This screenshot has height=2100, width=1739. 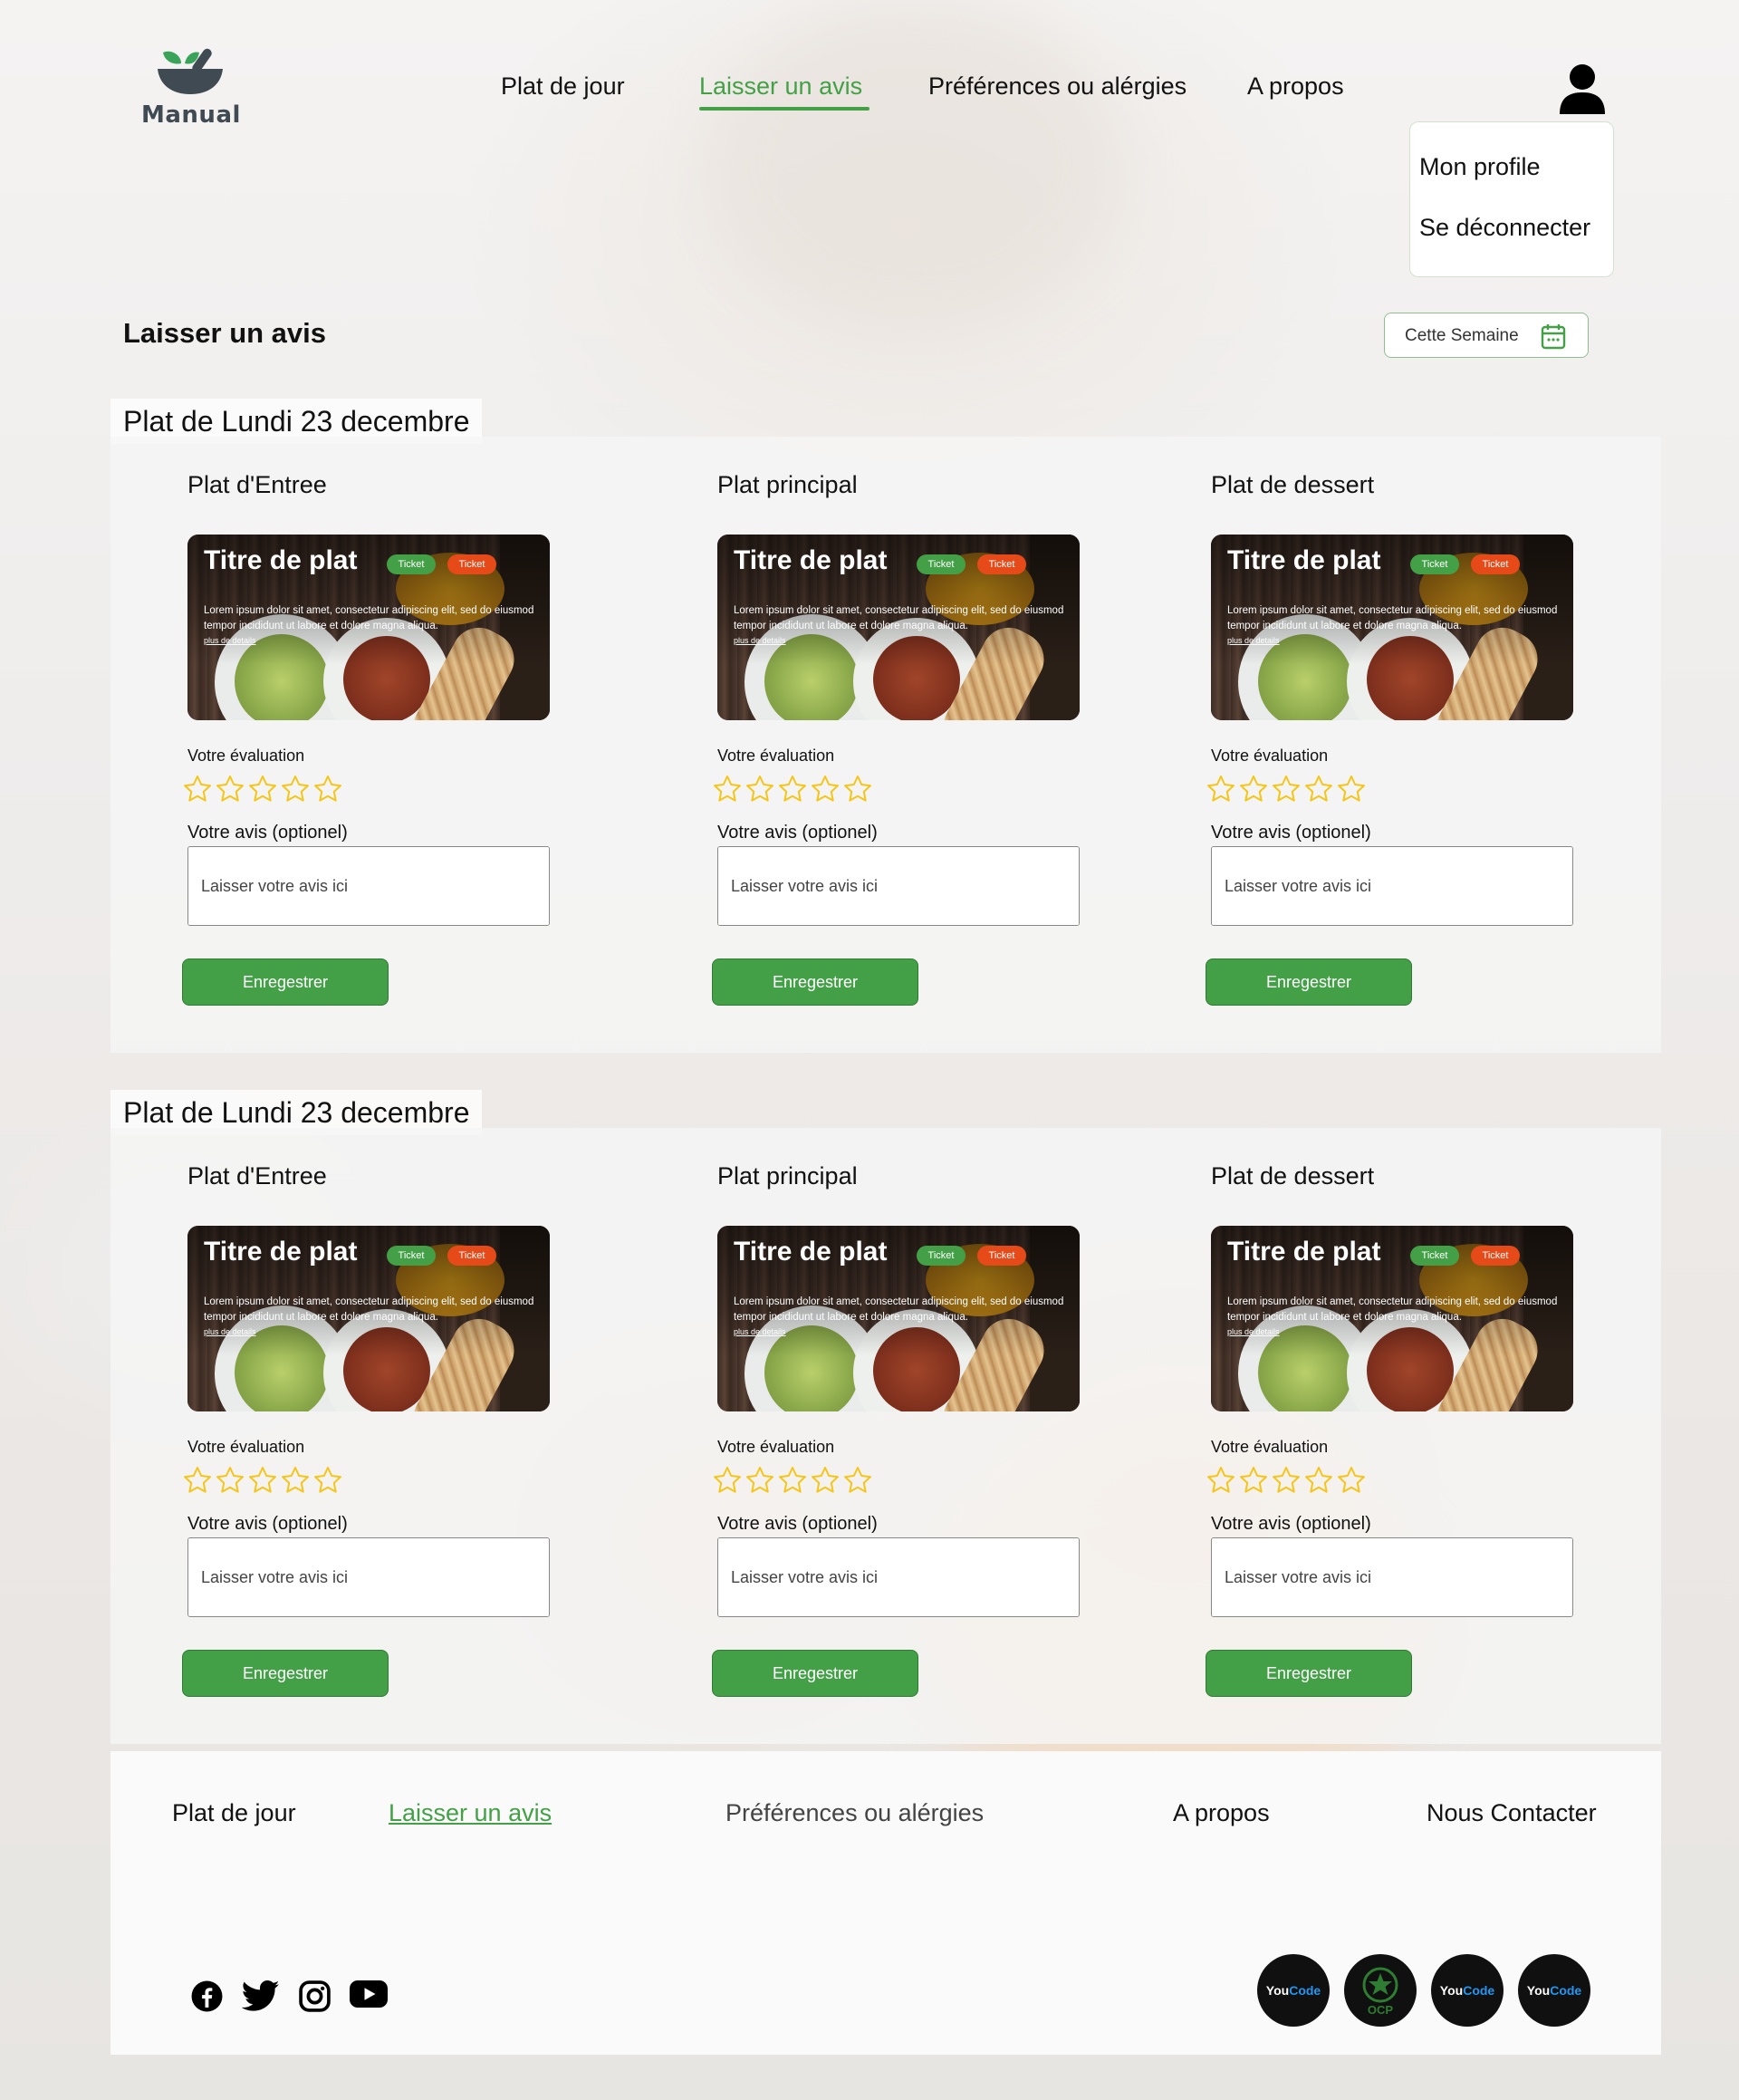 I want to click on svg-text: OCP, so click(x=1381, y=2010).